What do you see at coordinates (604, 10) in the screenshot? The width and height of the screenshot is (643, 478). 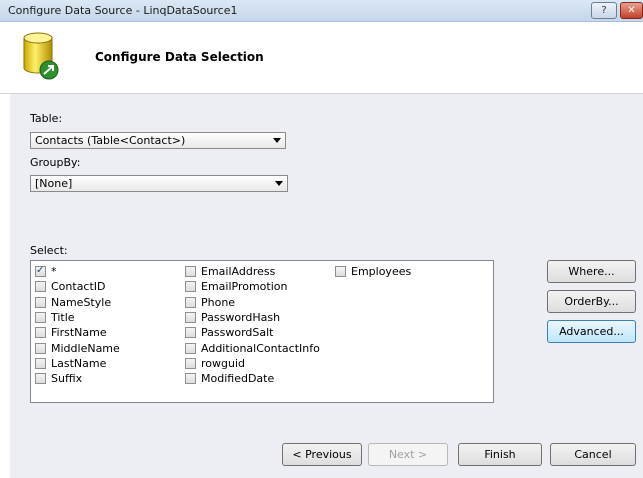 I see `help-button: ?` at bounding box center [604, 10].